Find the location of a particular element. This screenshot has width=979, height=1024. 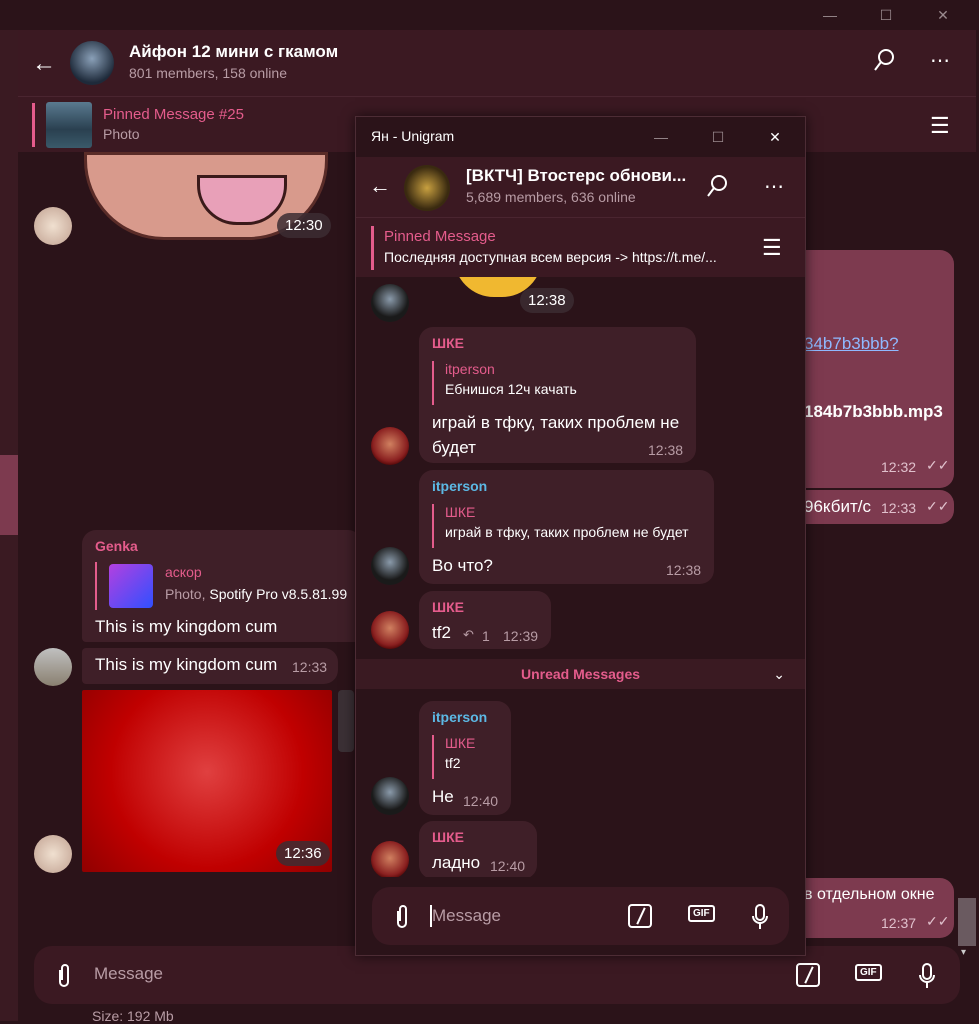

spotify-thumbnail is located at coordinates (131, 586).